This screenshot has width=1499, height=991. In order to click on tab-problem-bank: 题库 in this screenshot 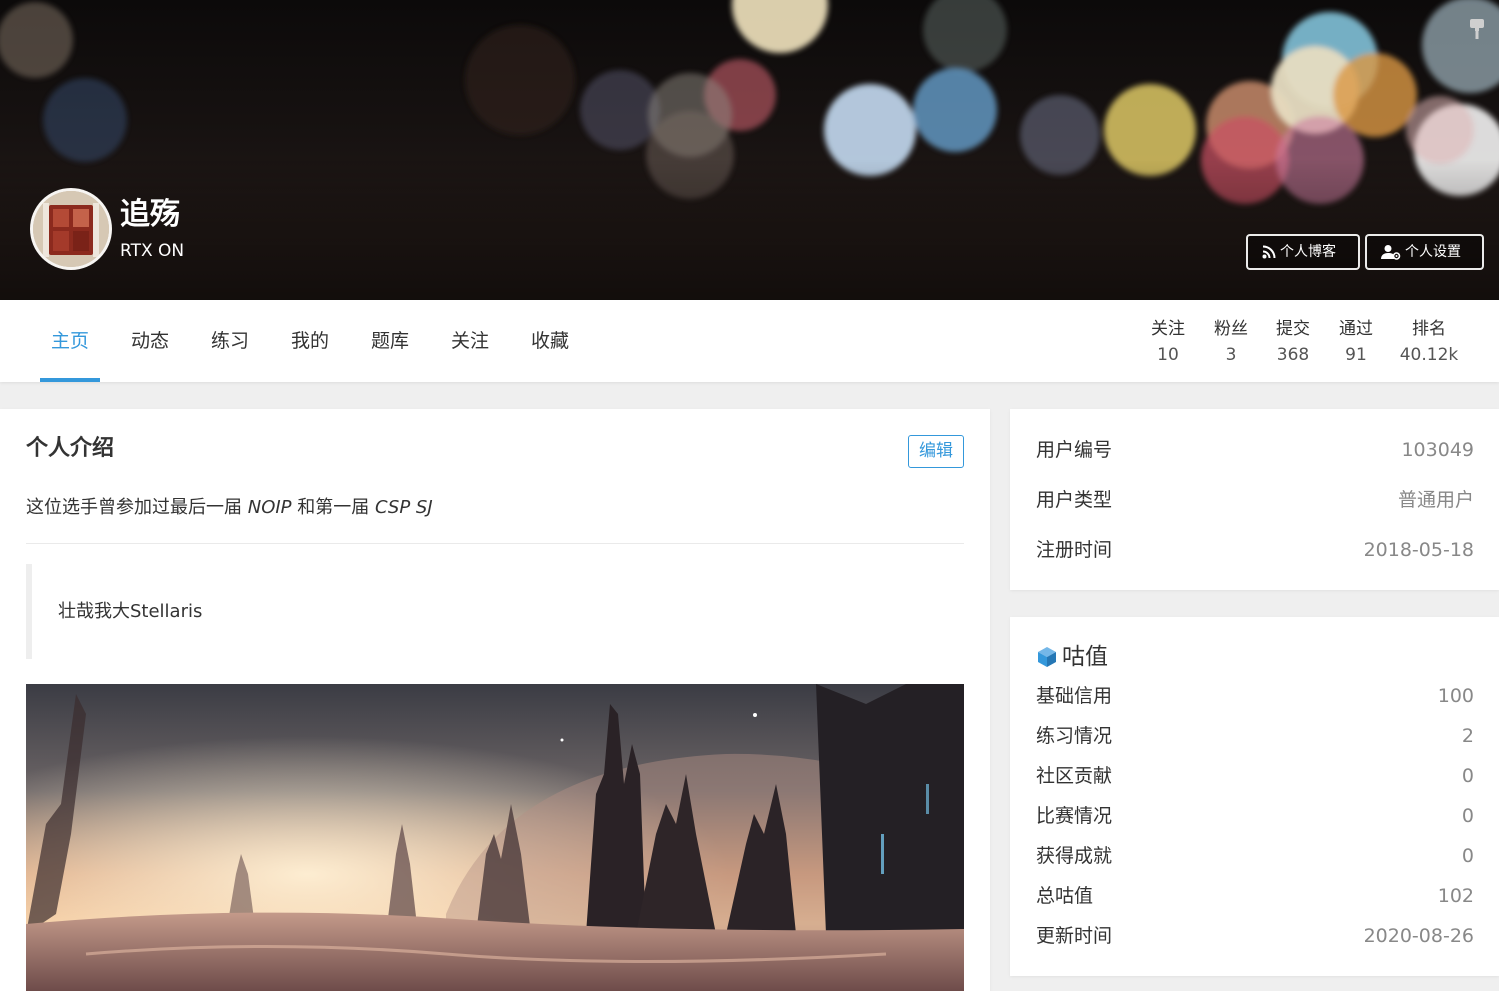, I will do `click(390, 341)`.